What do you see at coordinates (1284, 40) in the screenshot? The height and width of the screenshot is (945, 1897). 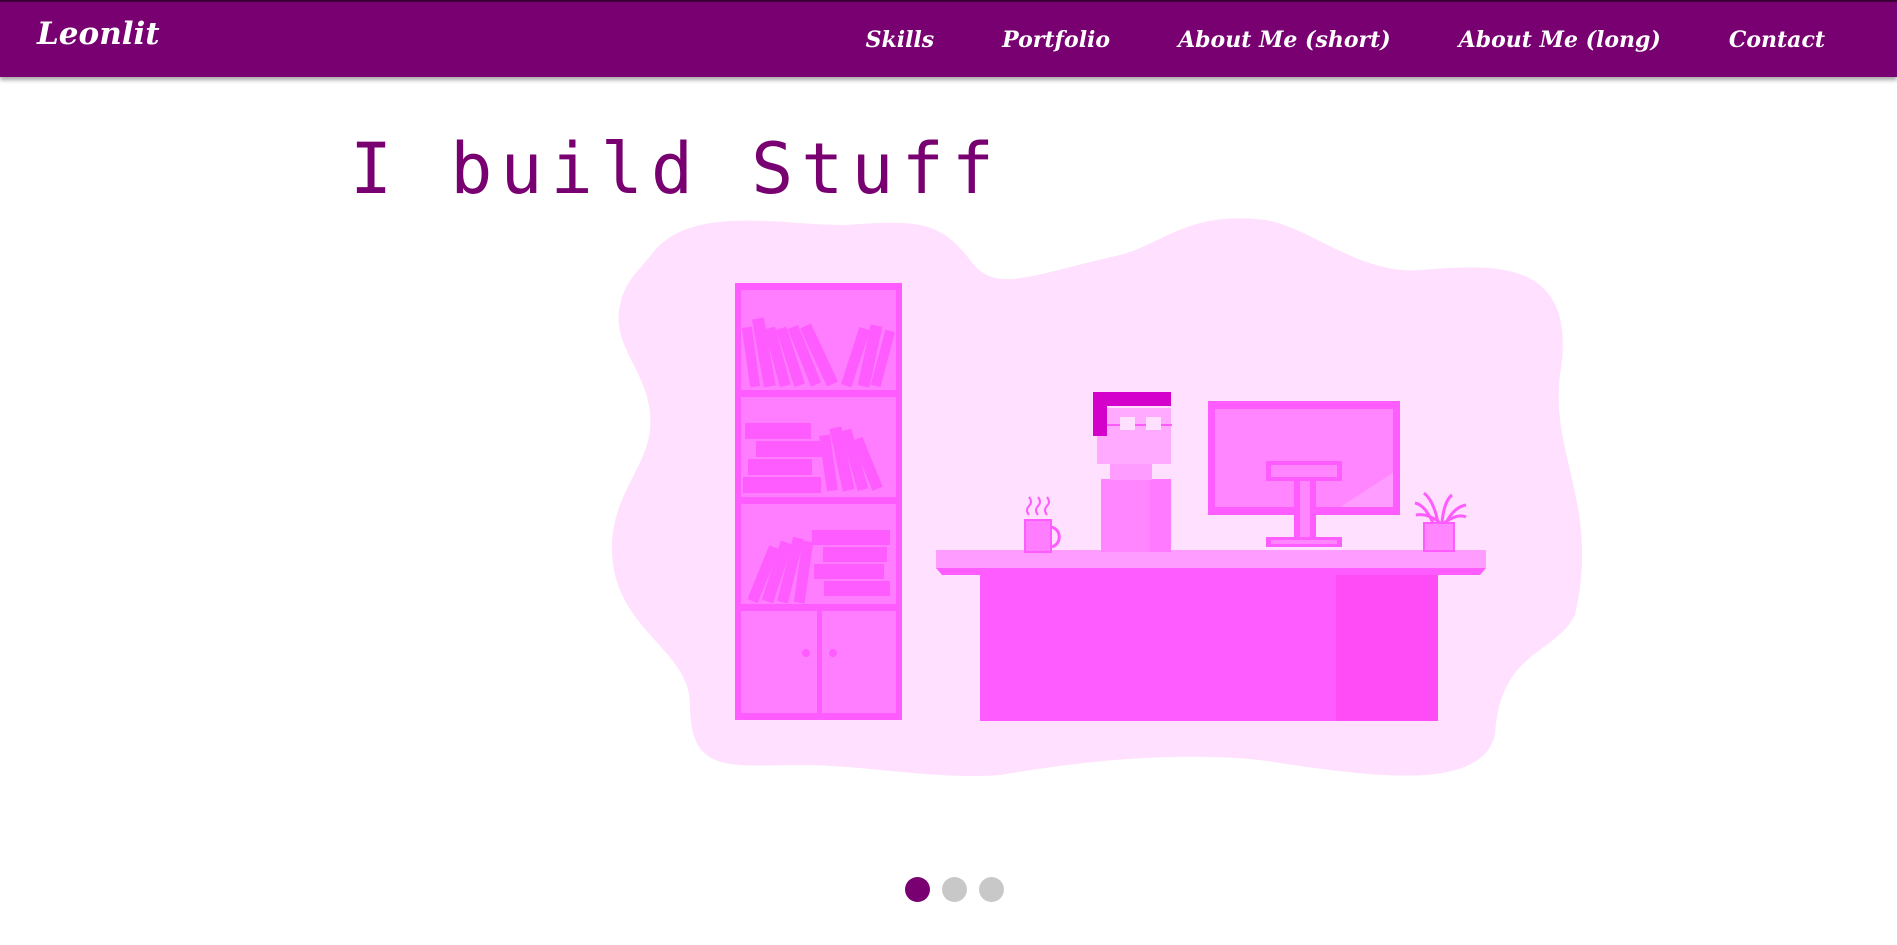 I see `nav-link-about-short: About Me (short)` at bounding box center [1284, 40].